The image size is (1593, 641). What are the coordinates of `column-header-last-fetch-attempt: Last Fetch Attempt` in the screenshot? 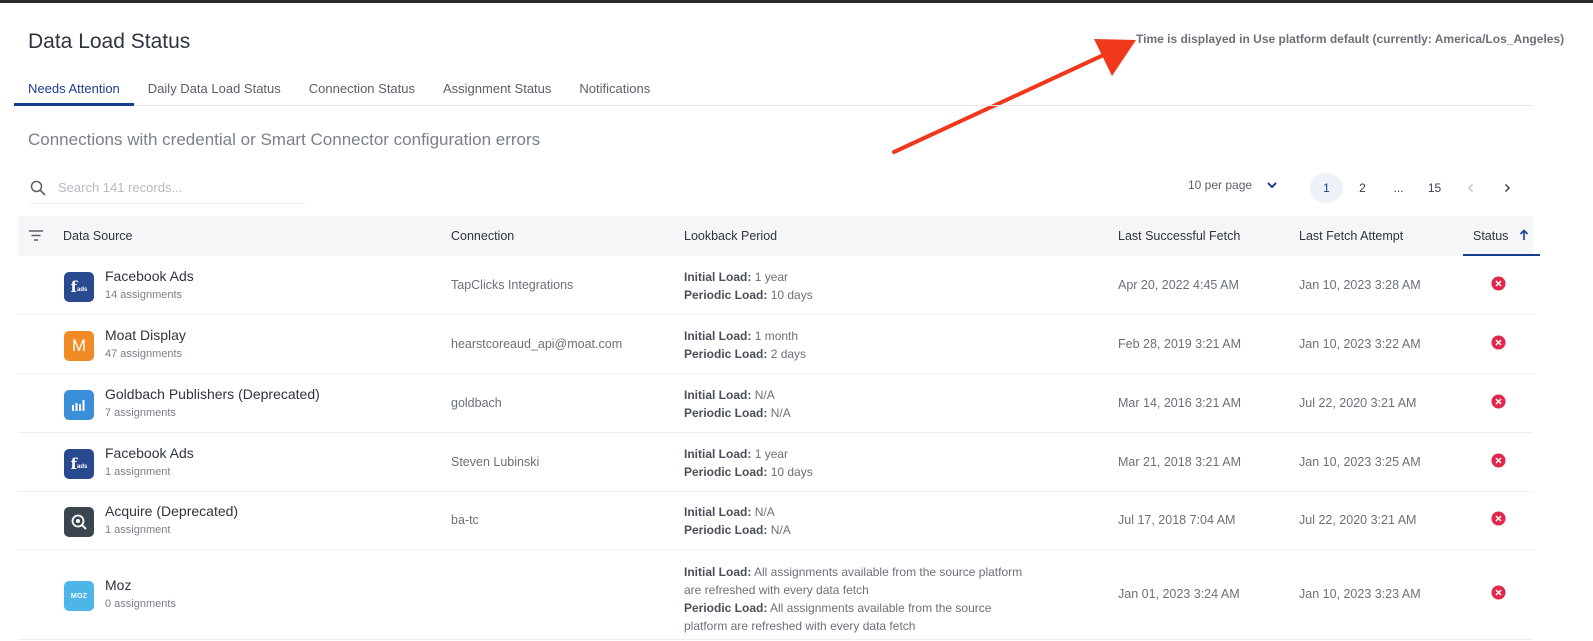 It's located at (1351, 236).